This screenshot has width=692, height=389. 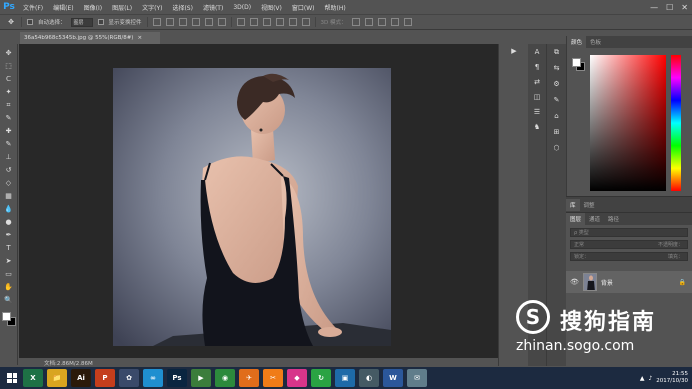 I want to click on menu-filter: 滤镜(T), so click(x=213, y=7).